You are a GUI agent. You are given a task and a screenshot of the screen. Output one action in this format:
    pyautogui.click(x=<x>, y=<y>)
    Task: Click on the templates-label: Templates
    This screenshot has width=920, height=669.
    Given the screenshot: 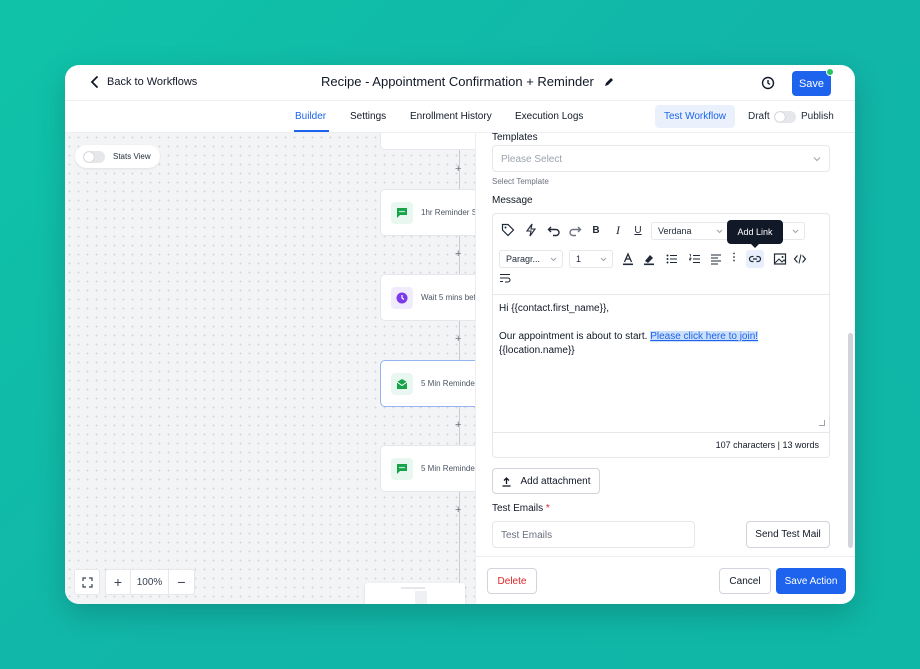 What is the action you would take?
    pyautogui.click(x=515, y=137)
    